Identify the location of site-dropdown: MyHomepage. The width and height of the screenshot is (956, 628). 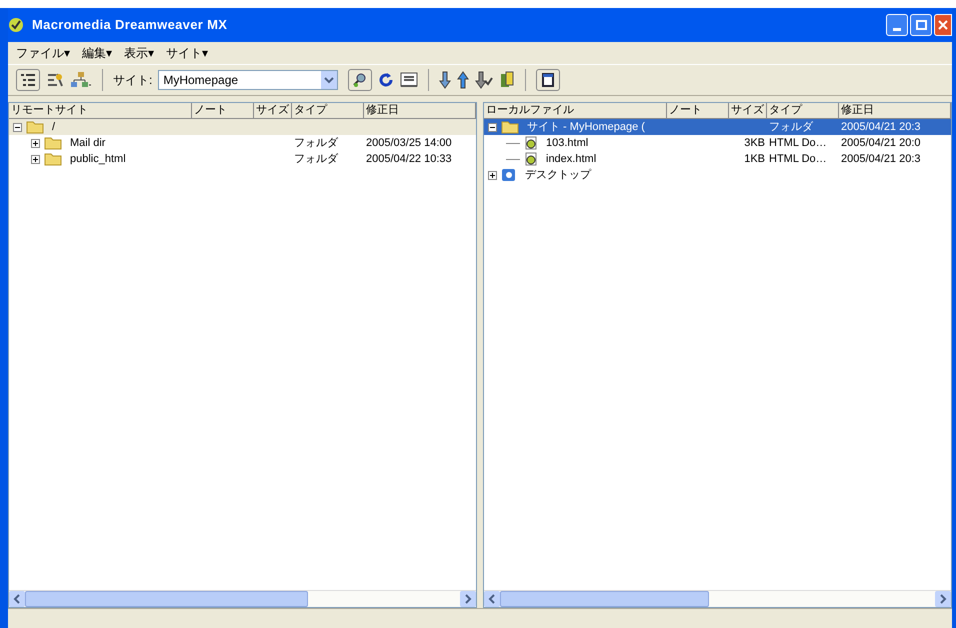
(248, 80).